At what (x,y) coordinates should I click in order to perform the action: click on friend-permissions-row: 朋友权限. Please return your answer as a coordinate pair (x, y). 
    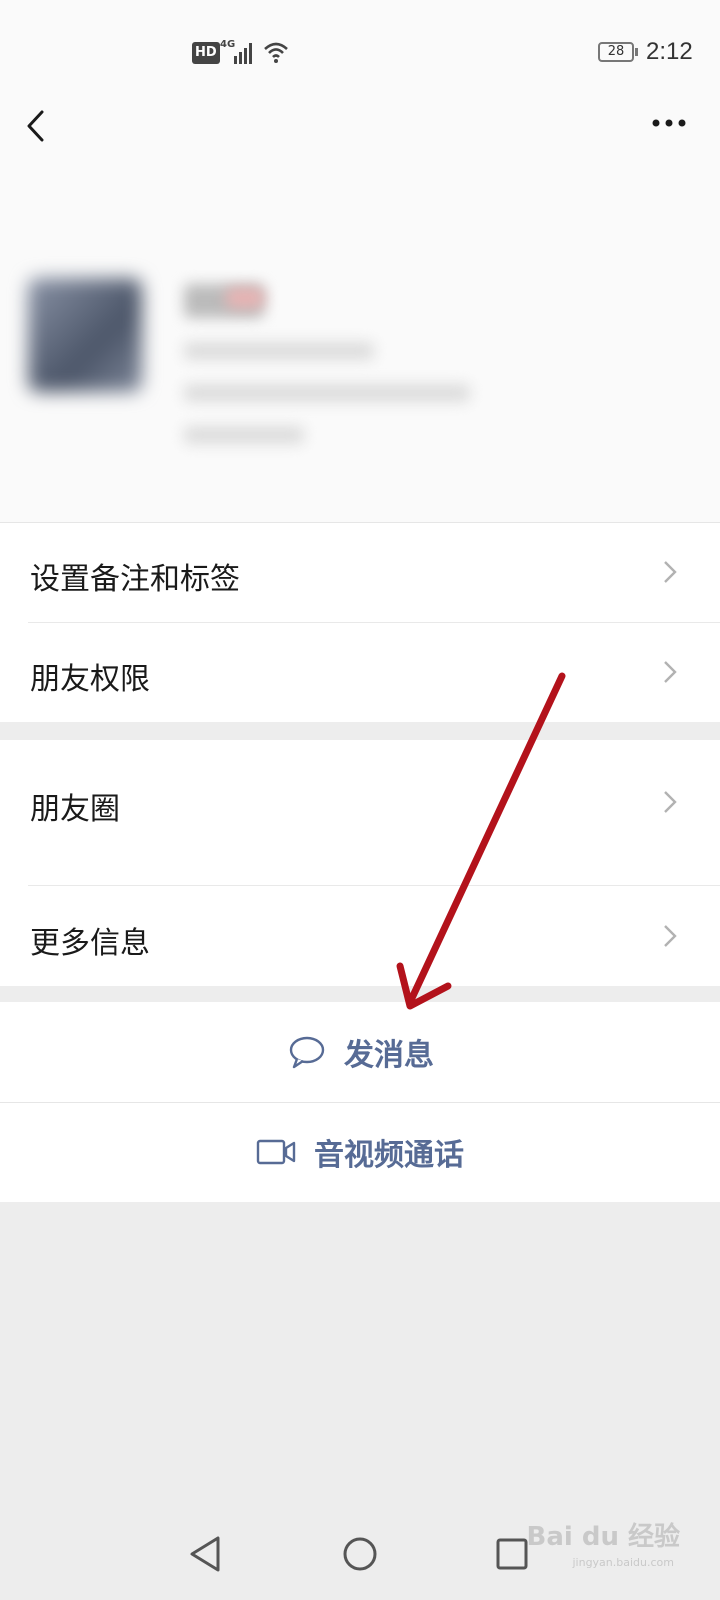
    Looking at the image, I should click on (360, 672).